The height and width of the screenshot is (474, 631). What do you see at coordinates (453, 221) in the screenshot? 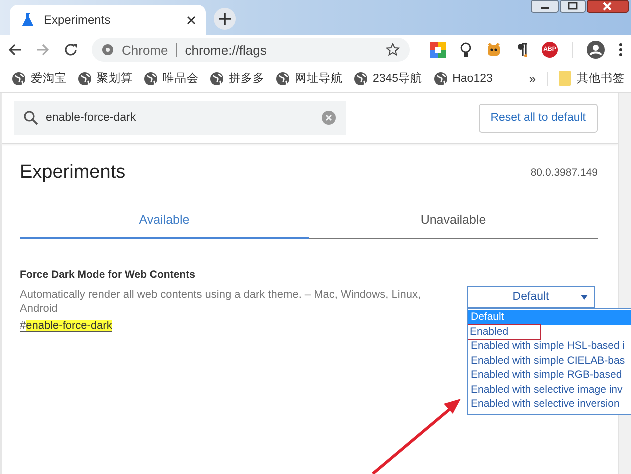
I see `page-tab: Unavailable` at bounding box center [453, 221].